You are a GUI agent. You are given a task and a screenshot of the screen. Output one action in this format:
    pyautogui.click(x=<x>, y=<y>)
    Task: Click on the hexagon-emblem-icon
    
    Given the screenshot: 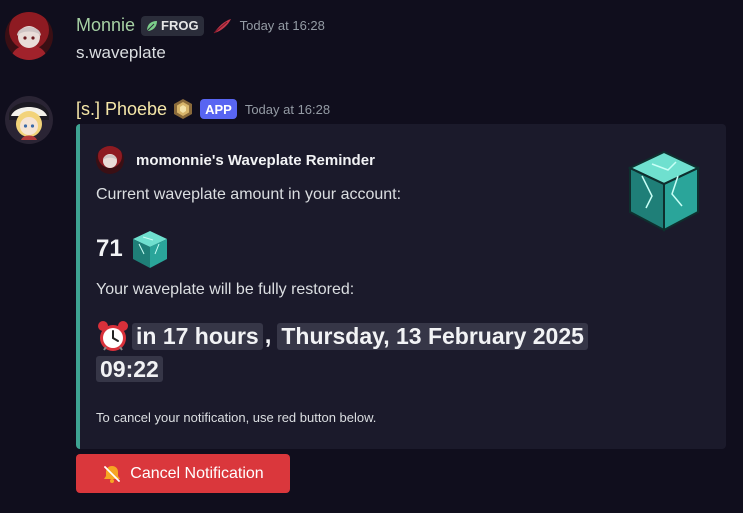 What is the action you would take?
    pyautogui.click(x=183, y=109)
    